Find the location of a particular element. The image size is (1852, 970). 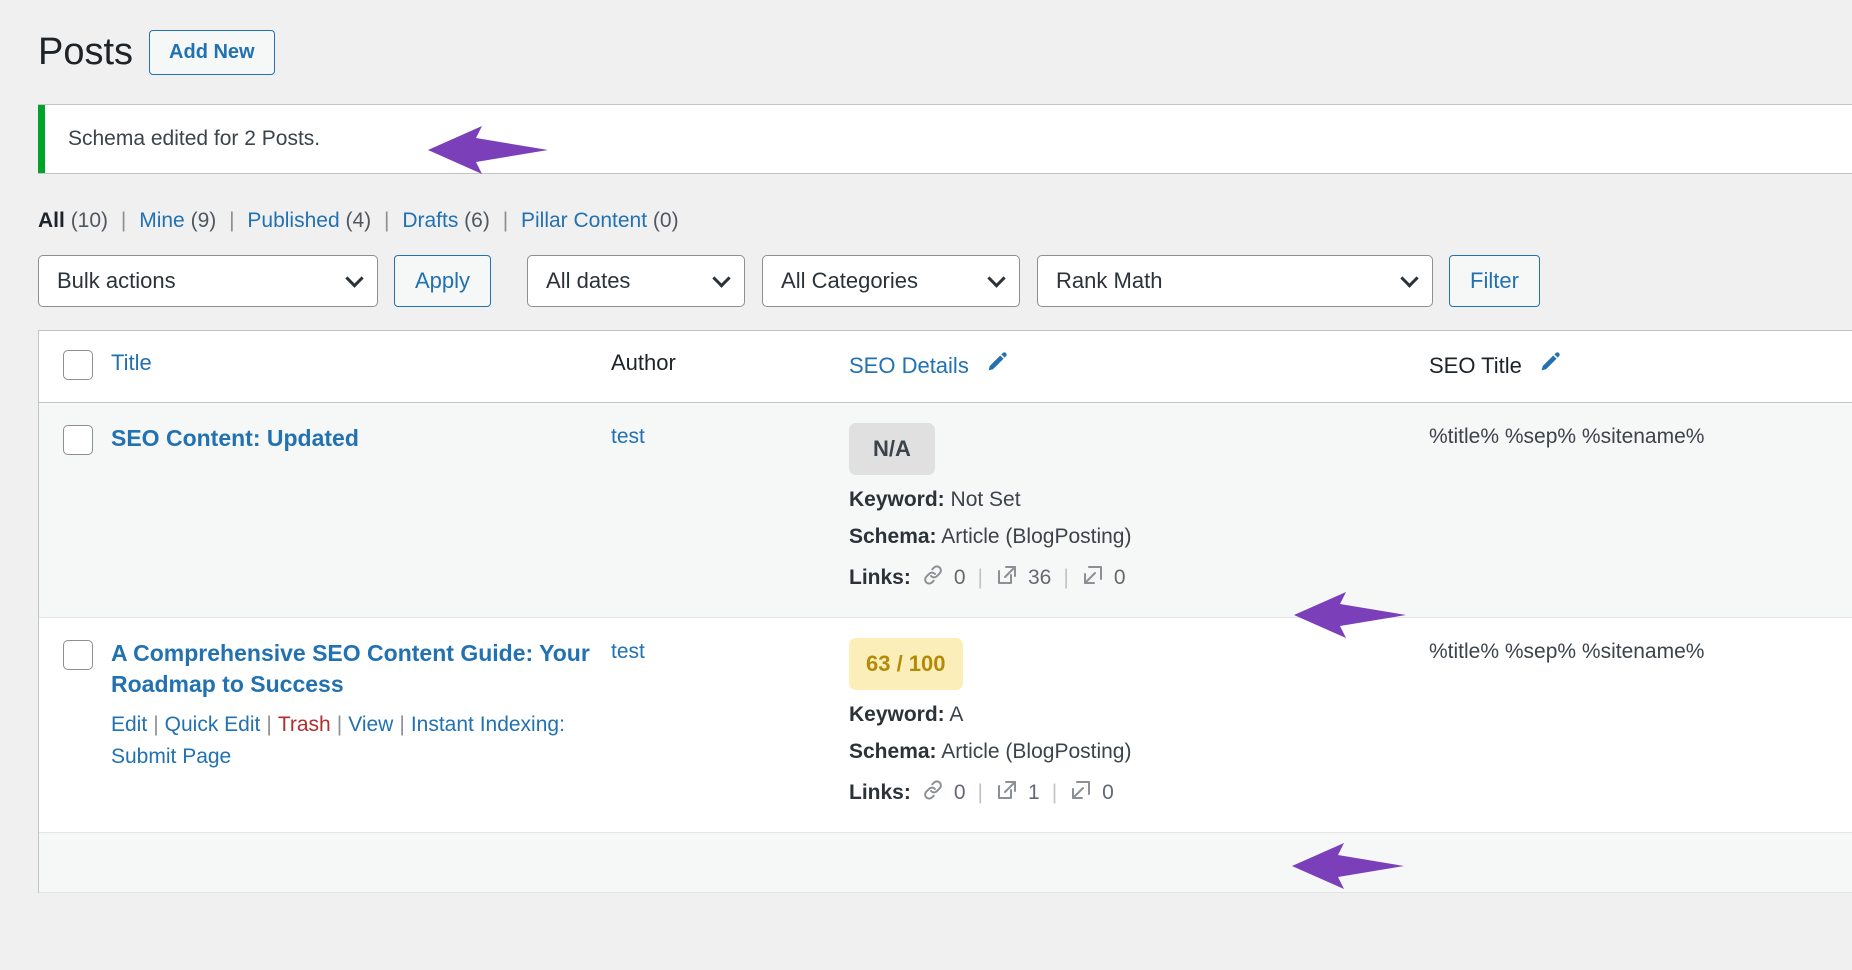

external-links-count: 1 is located at coordinates (1034, 792).